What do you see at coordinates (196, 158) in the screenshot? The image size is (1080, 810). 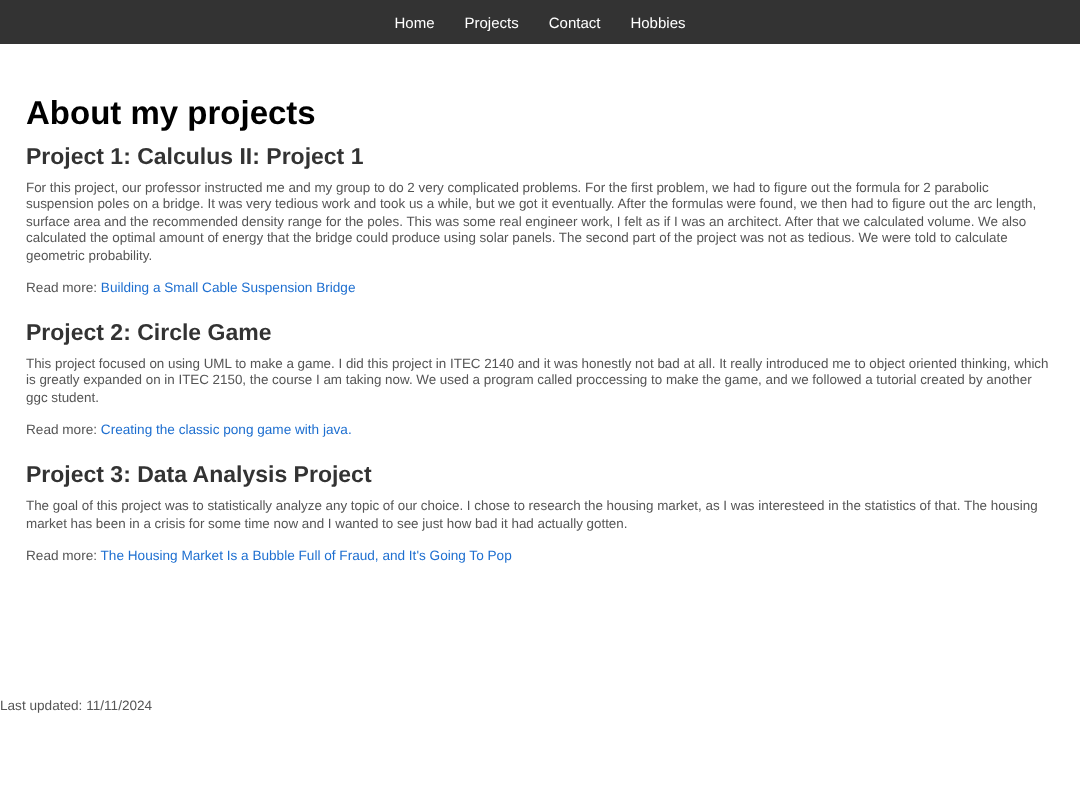 I see `project-heading: Project 1: Calculus II: Project 1` at bounding box center [196, 158].